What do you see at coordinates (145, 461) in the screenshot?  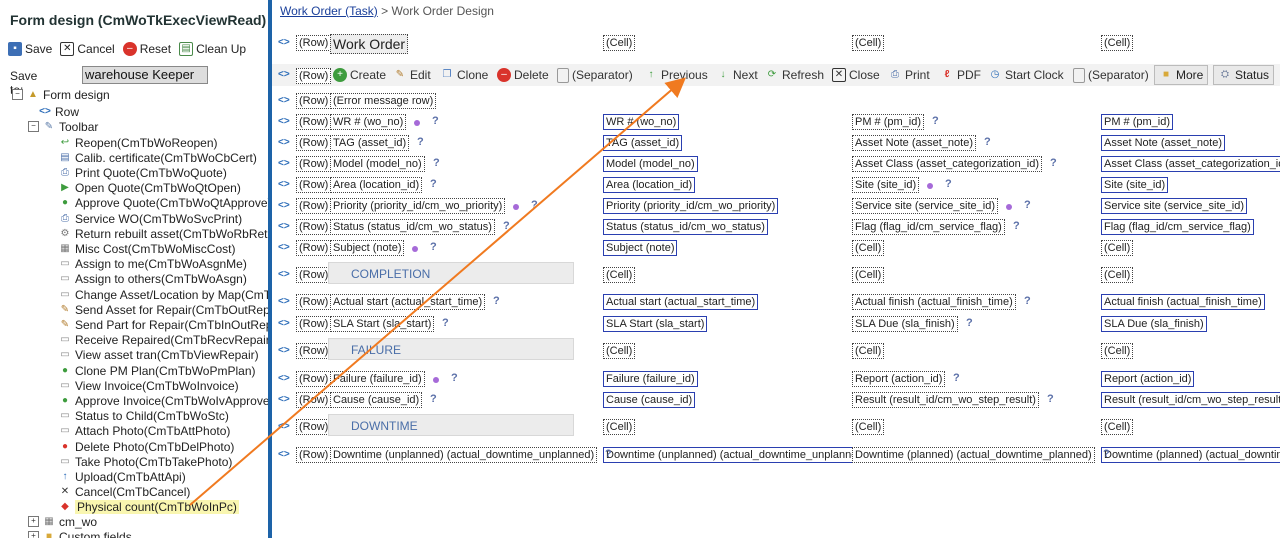 I see `toolbar-tree-item: ▭ Take Photo(CmTbTakePhoto)` at bounding box center [145, 461].